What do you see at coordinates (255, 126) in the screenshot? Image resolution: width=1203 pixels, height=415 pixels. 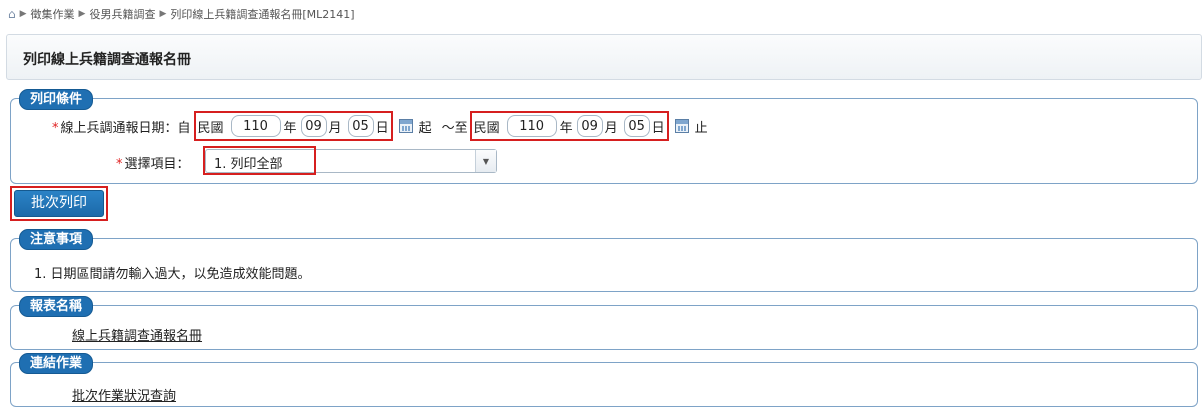 I see `from-year-input` at bounding box center [255, 126].